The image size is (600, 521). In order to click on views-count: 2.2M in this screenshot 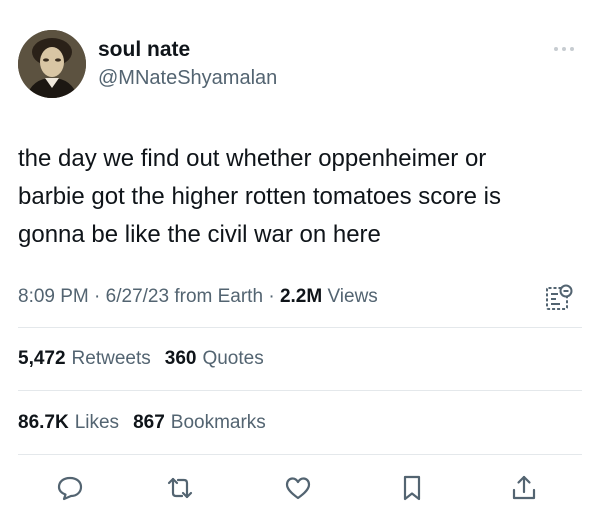, I will do `click(301, 296)`.